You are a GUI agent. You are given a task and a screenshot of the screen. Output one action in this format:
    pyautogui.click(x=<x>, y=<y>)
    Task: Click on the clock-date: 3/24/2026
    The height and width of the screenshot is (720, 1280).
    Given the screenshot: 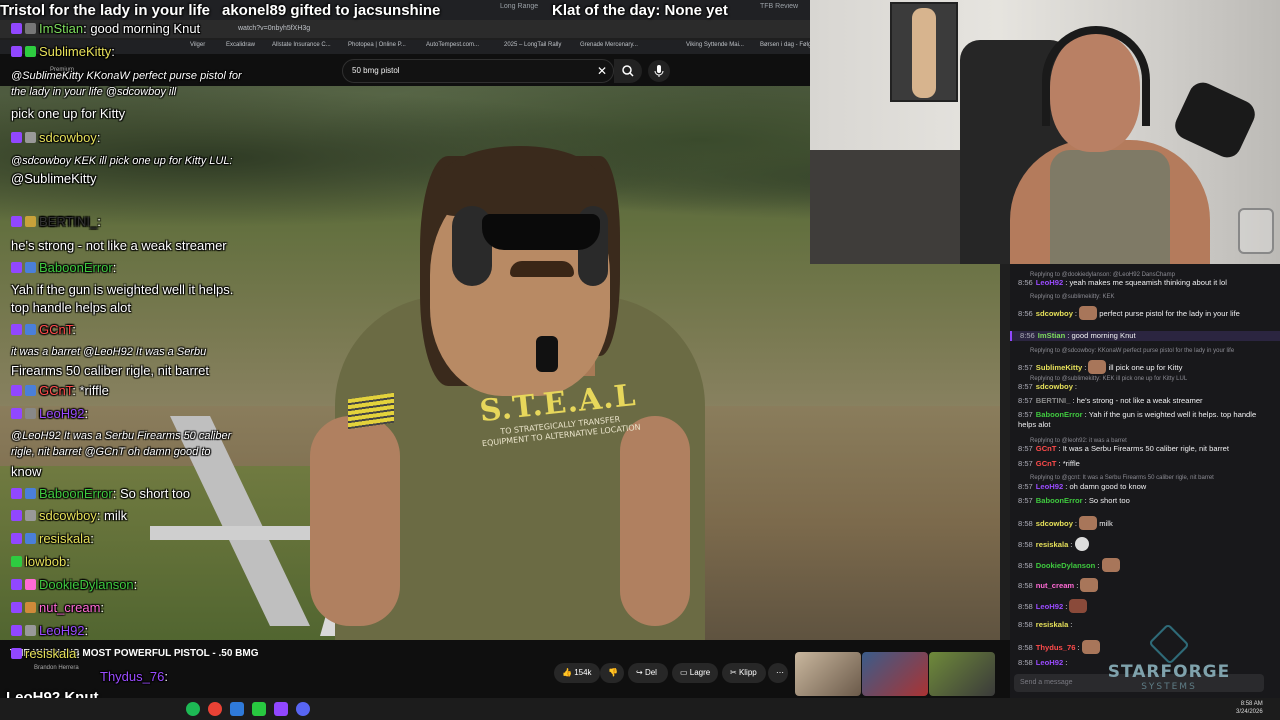 What is the action you would take?
    pyautogui.click(x=1249, y=712)
    